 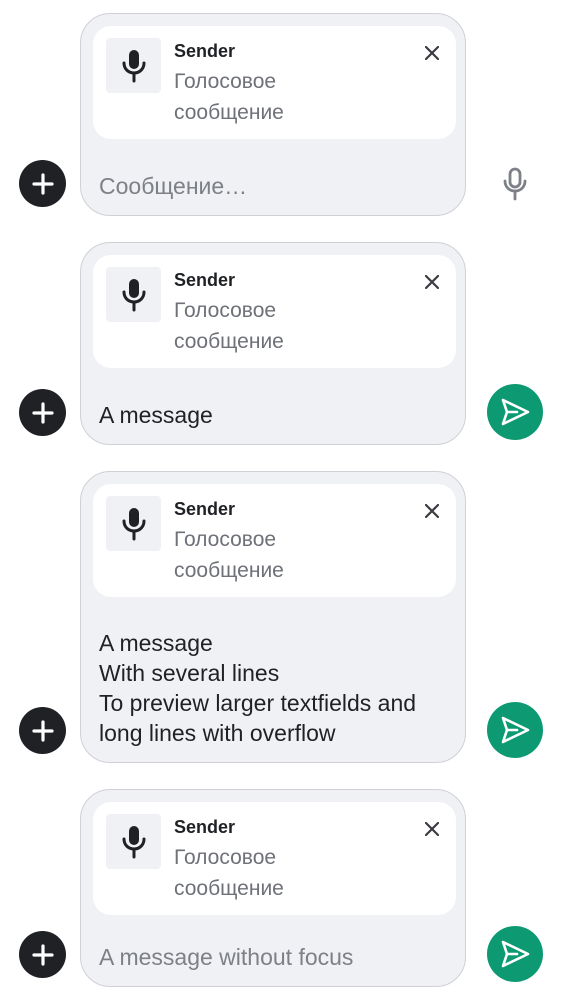 I want to click on message-input: A message, so click(x=279, y=415).